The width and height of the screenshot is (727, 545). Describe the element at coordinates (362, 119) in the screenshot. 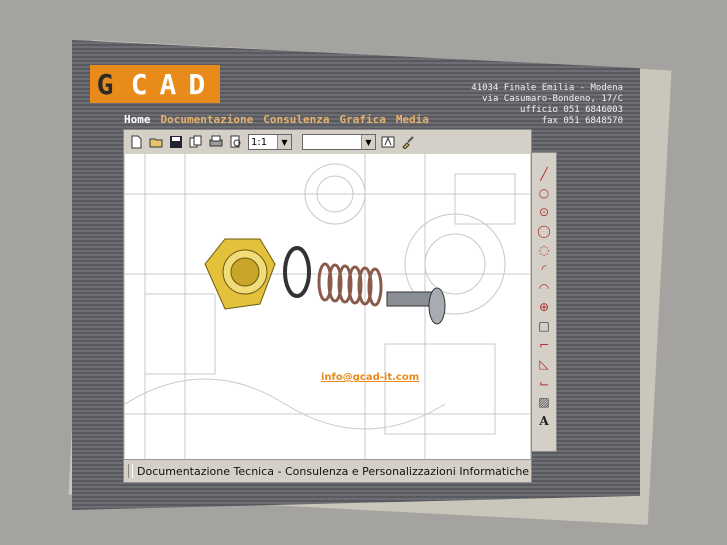

I see `nav-grafica: Grafica` at that location.